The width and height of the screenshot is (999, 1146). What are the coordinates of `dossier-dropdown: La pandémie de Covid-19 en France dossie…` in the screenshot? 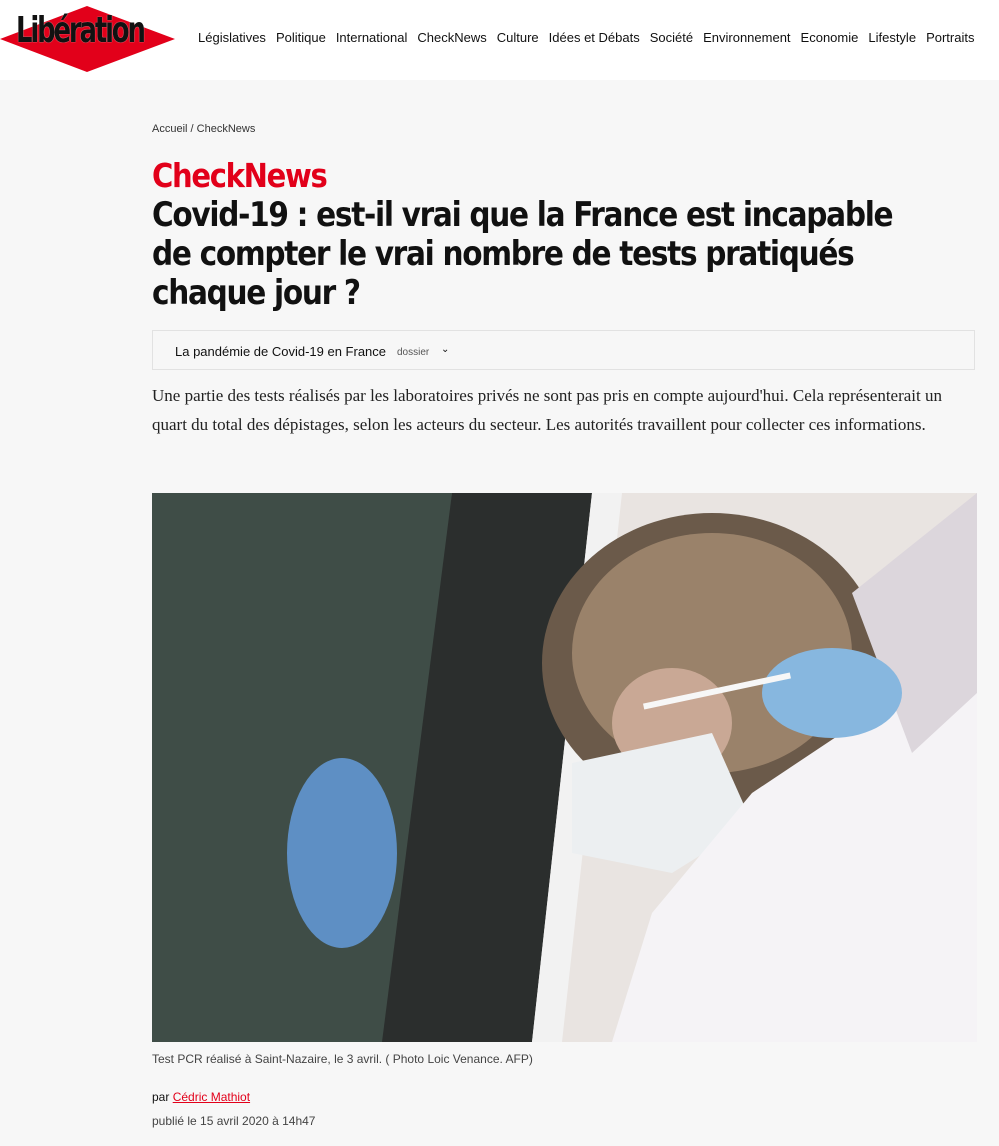 It's located at (563, 350).